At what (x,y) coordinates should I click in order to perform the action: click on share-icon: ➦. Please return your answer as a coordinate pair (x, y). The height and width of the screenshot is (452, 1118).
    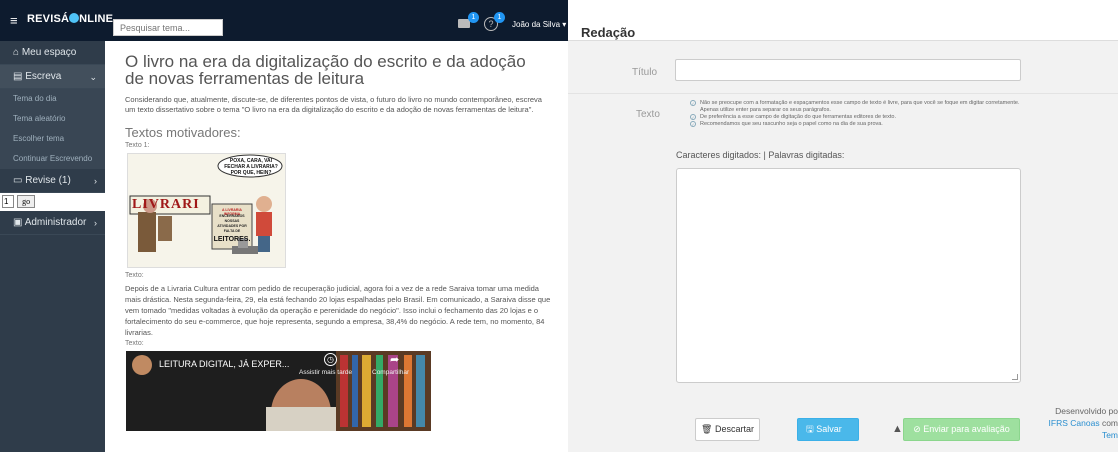
    Looking at the image, I should click on (394, 359).